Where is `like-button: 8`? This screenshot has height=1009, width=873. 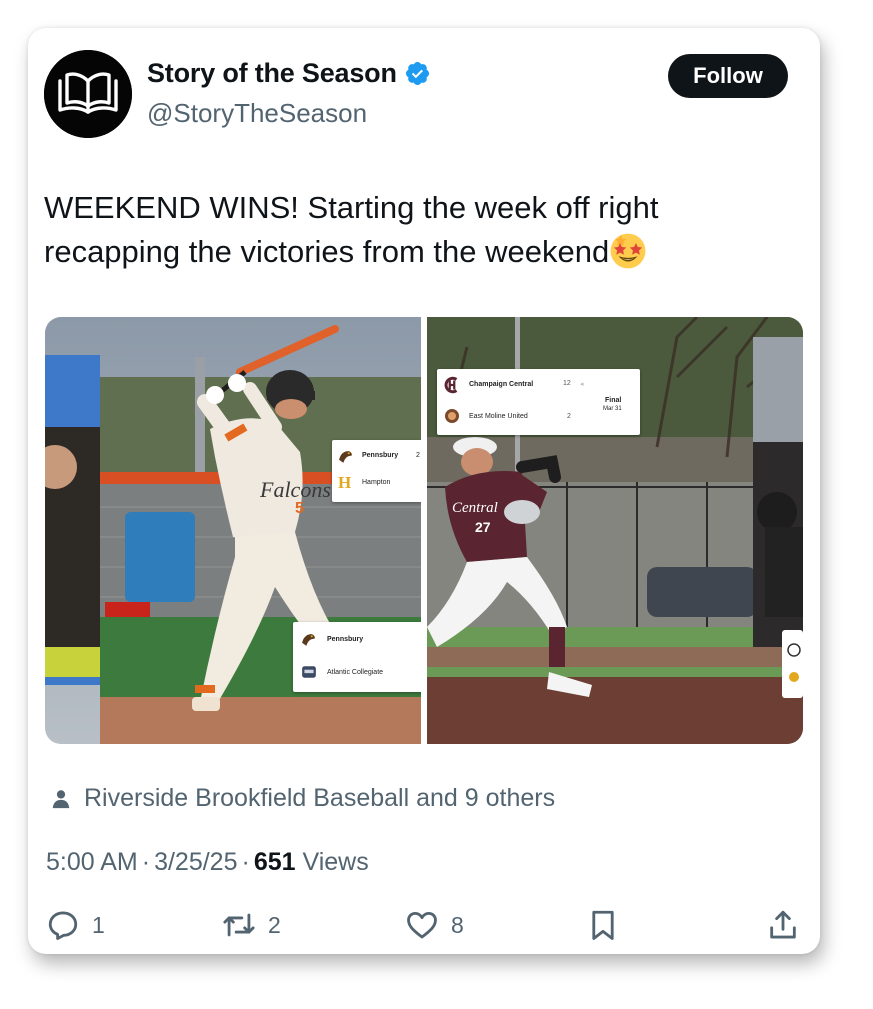 like-button: 8 is located at coordinates (434, 925).